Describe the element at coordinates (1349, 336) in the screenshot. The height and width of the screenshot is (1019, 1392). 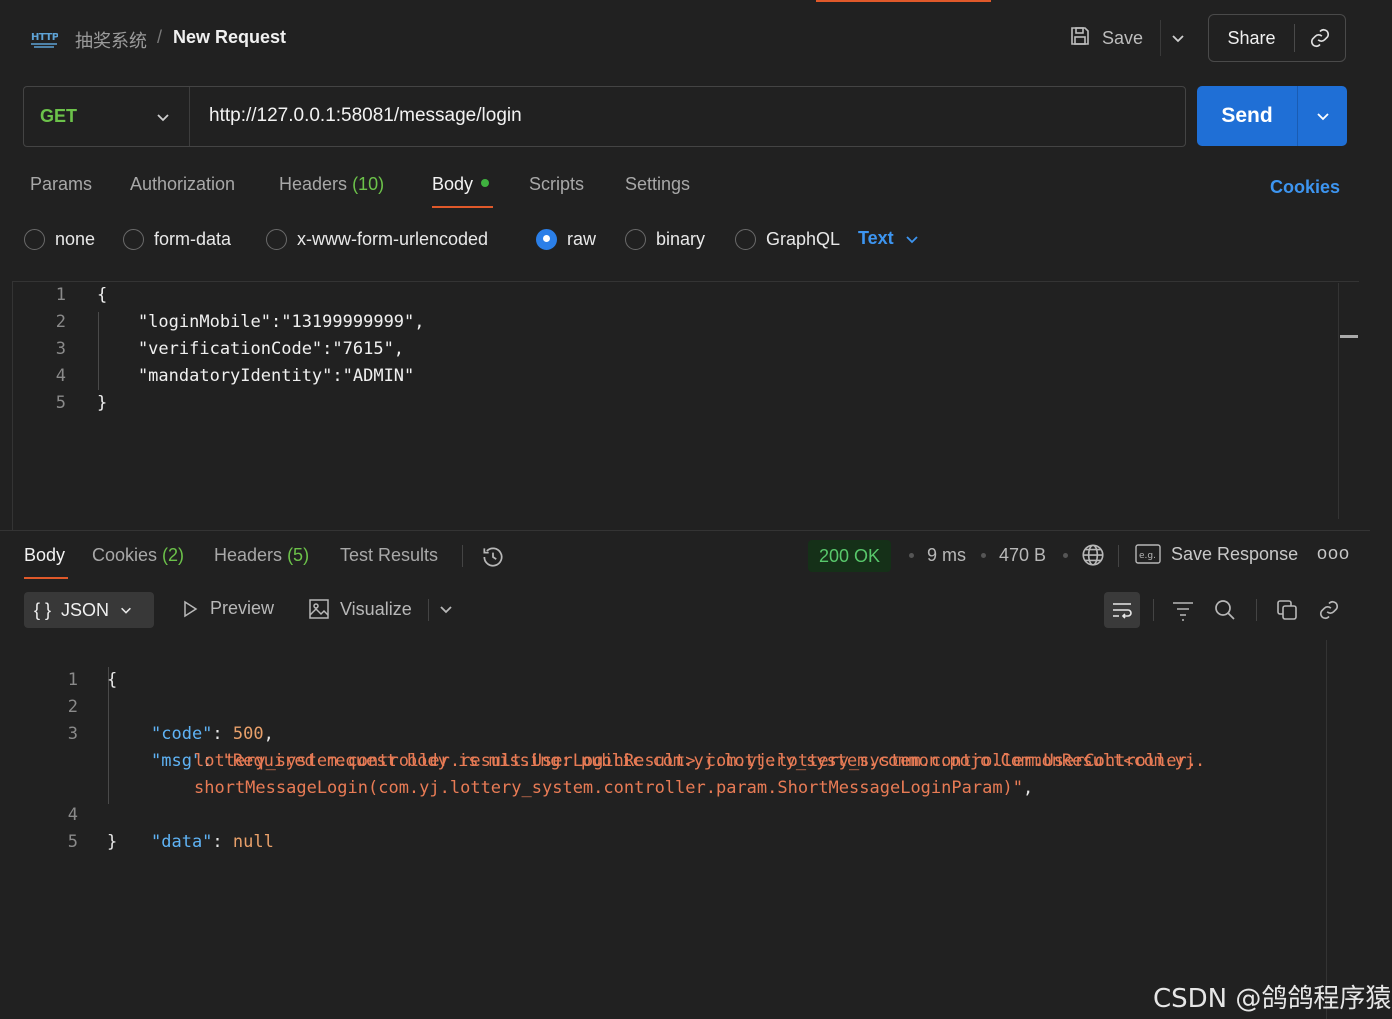
I see `scrollbar-thumb` at that location.